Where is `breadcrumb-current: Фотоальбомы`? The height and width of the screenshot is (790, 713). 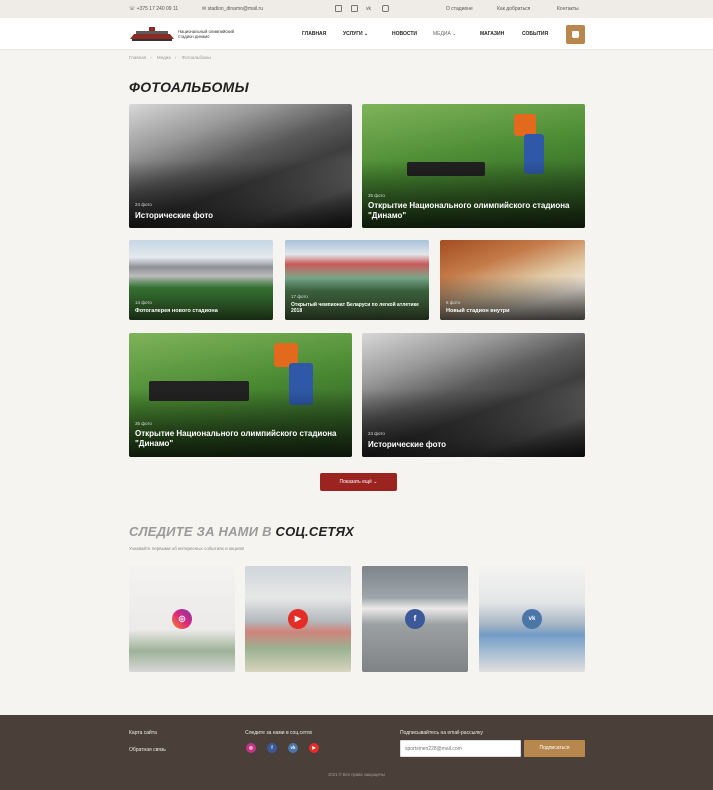 breadcrumb-current: Фотоальбомы is located at coordinates (196, 57).